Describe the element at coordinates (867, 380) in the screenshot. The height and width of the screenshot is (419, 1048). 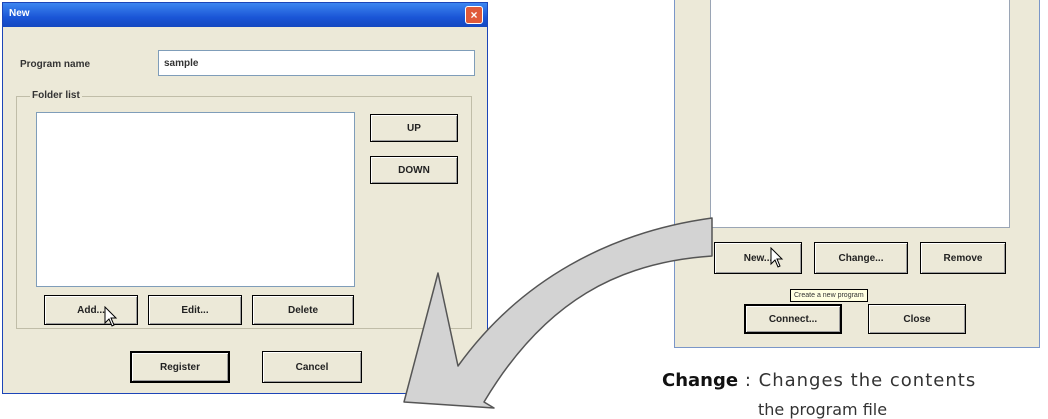
I see `caption-text: Changes the contents` at that location.